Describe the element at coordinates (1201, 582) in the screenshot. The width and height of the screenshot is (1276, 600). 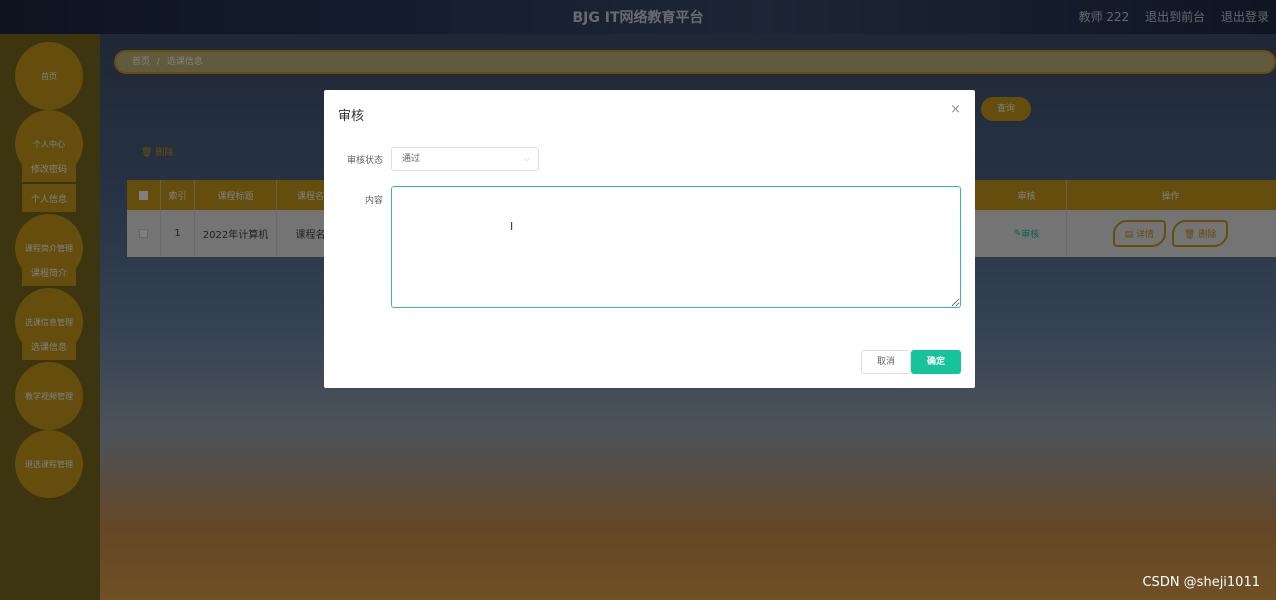
I see `watermark: CSDN @sheji1011` at that location.